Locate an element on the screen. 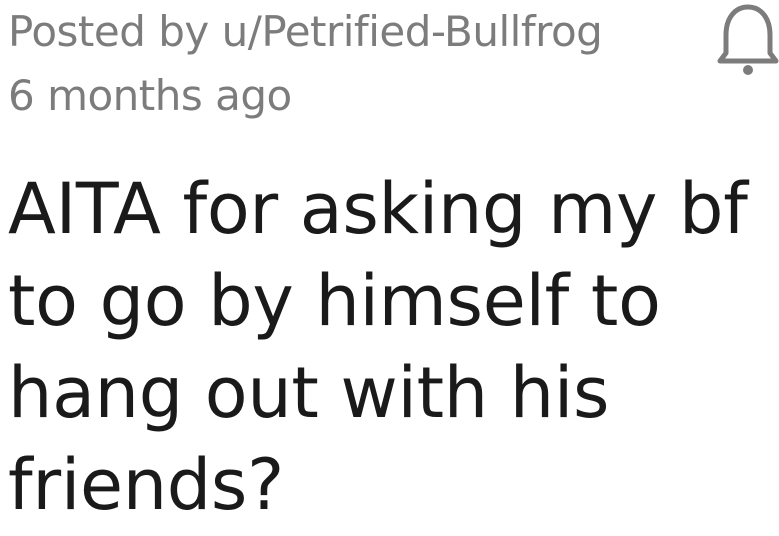 This screenshot has height=536, width=779. posted-by-line: Posted by u/Petrified-Bullfrog is located at coordinates (358, 32).